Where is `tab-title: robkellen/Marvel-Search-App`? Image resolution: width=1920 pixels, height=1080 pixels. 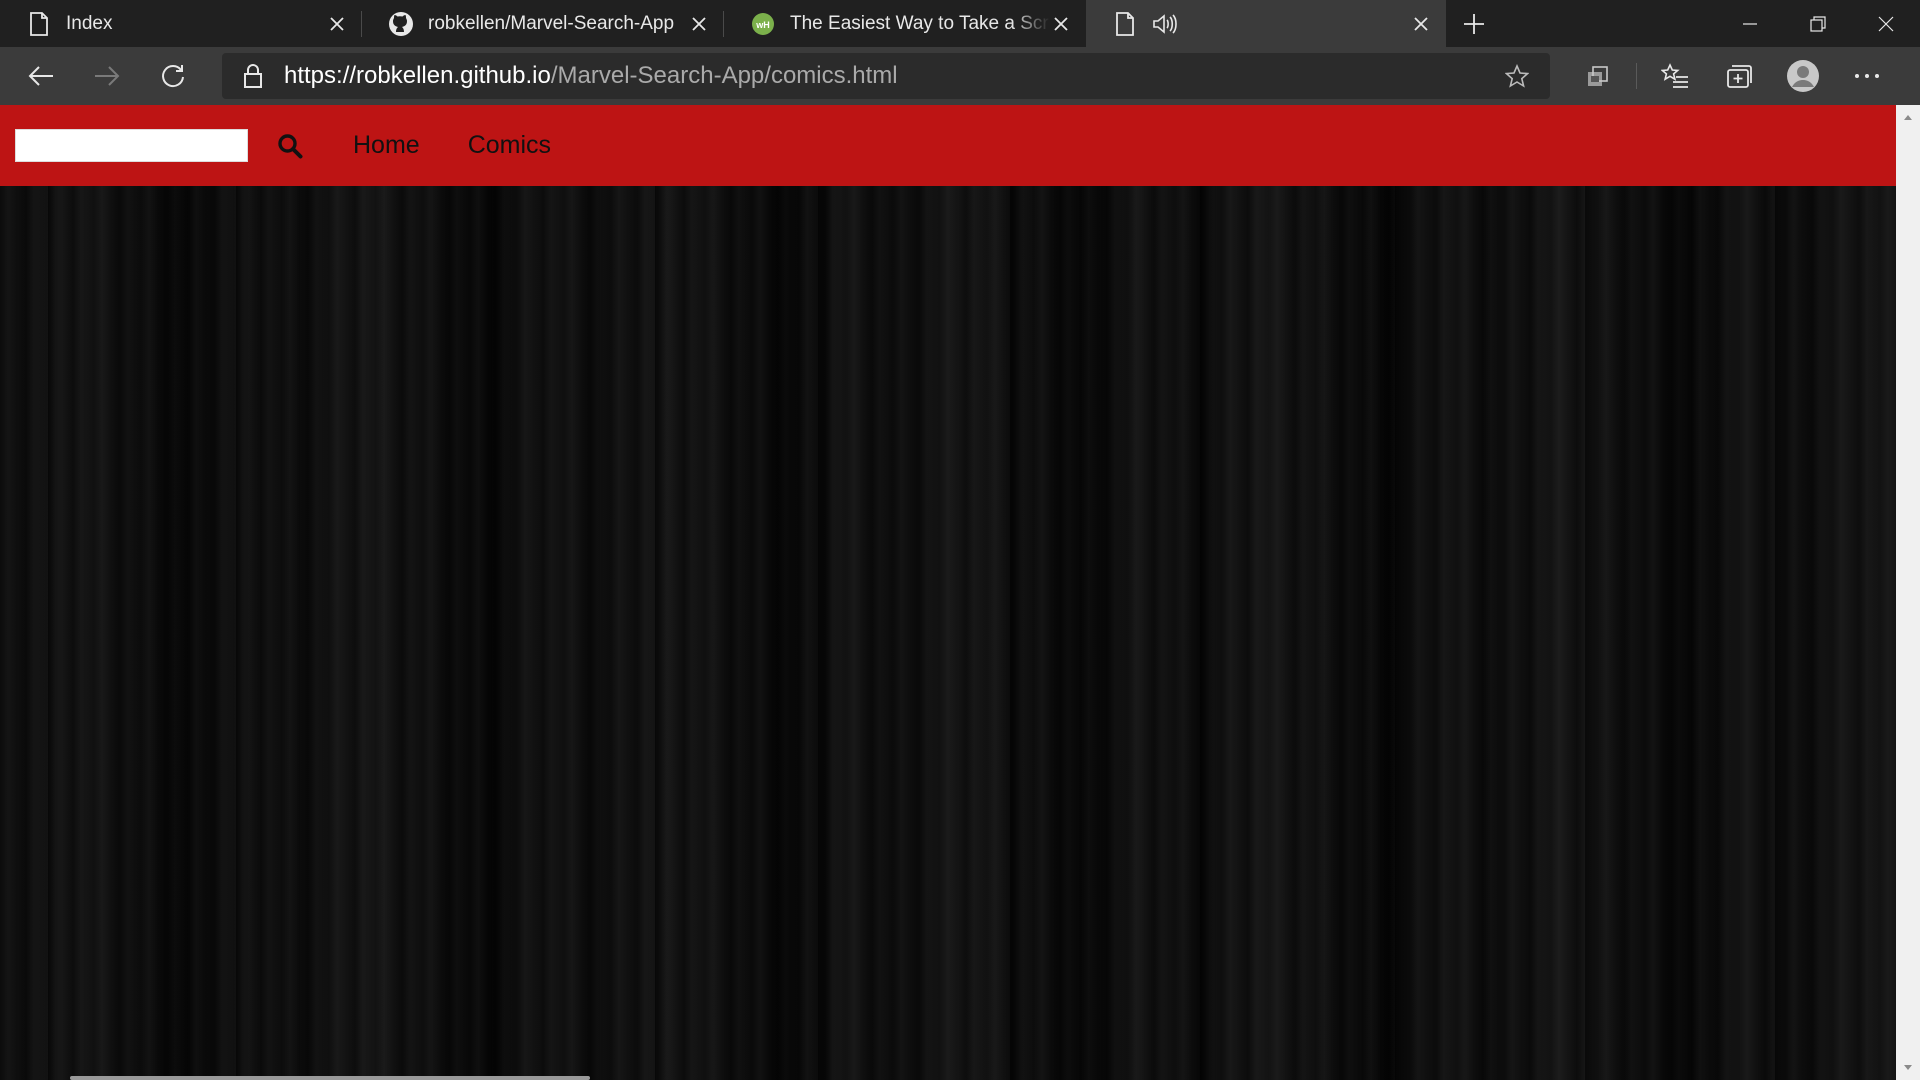
tab-title: robkellen/Marvel-Search-App is located at coordinates (551, 23).